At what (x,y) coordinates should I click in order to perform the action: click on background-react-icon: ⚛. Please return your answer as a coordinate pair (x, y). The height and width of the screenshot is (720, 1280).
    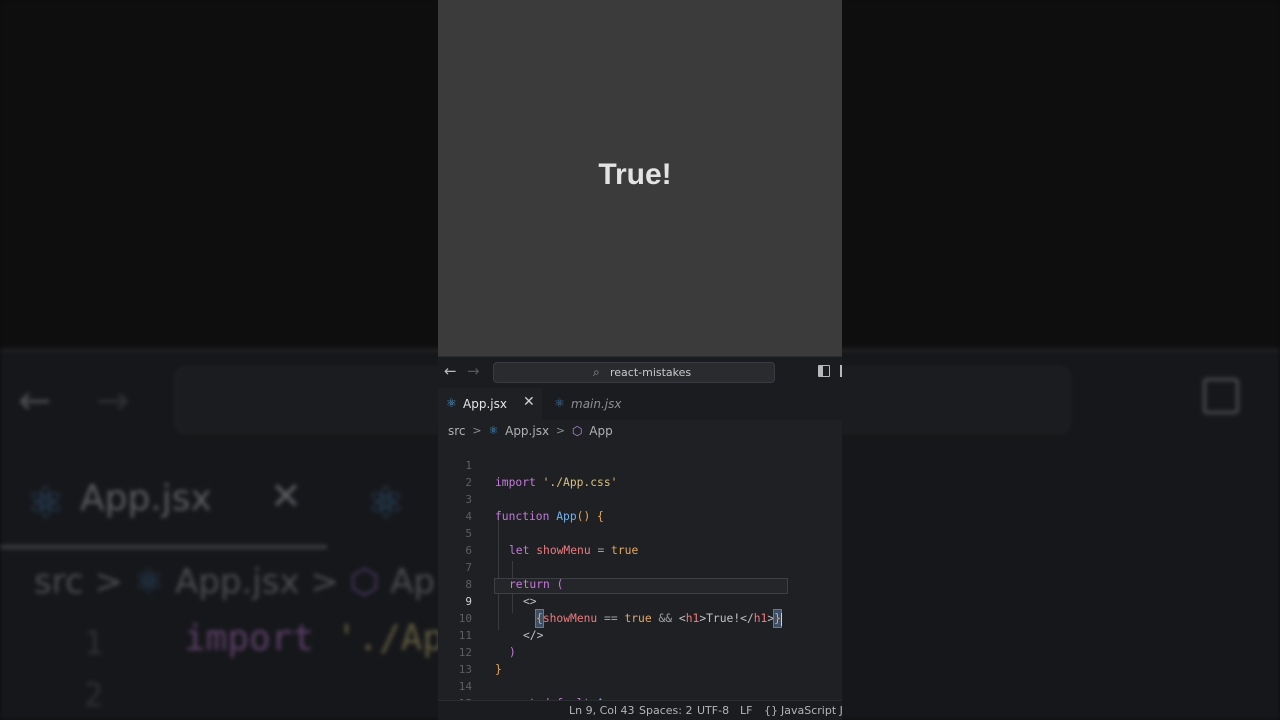
    Looking at the image, I should click on (46, 503).